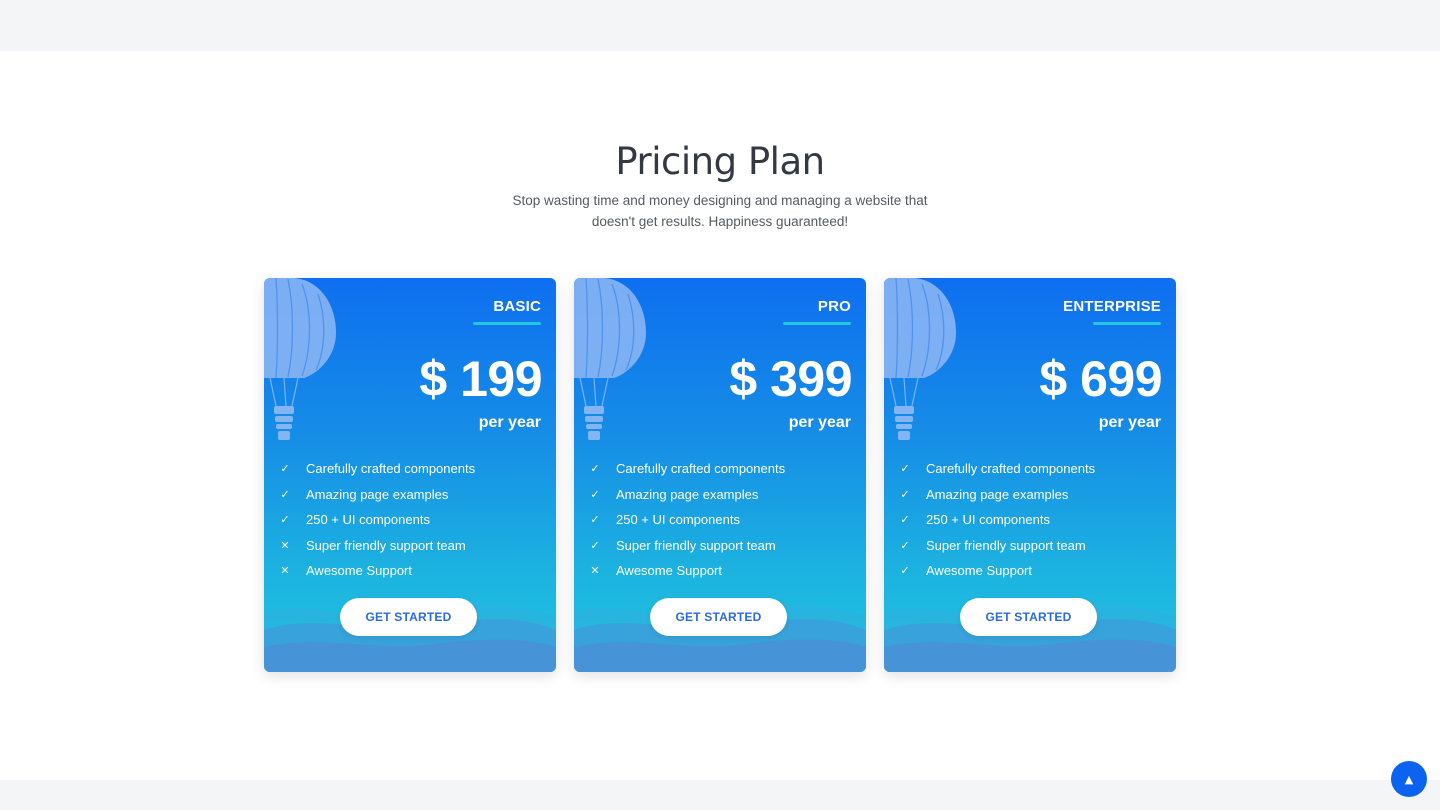 The image size is (1440, 810). What do you see at coordinates (720, 161) in the screenshot?
I see `section-title: Pricing Plan` at bounding box center [720, 161].